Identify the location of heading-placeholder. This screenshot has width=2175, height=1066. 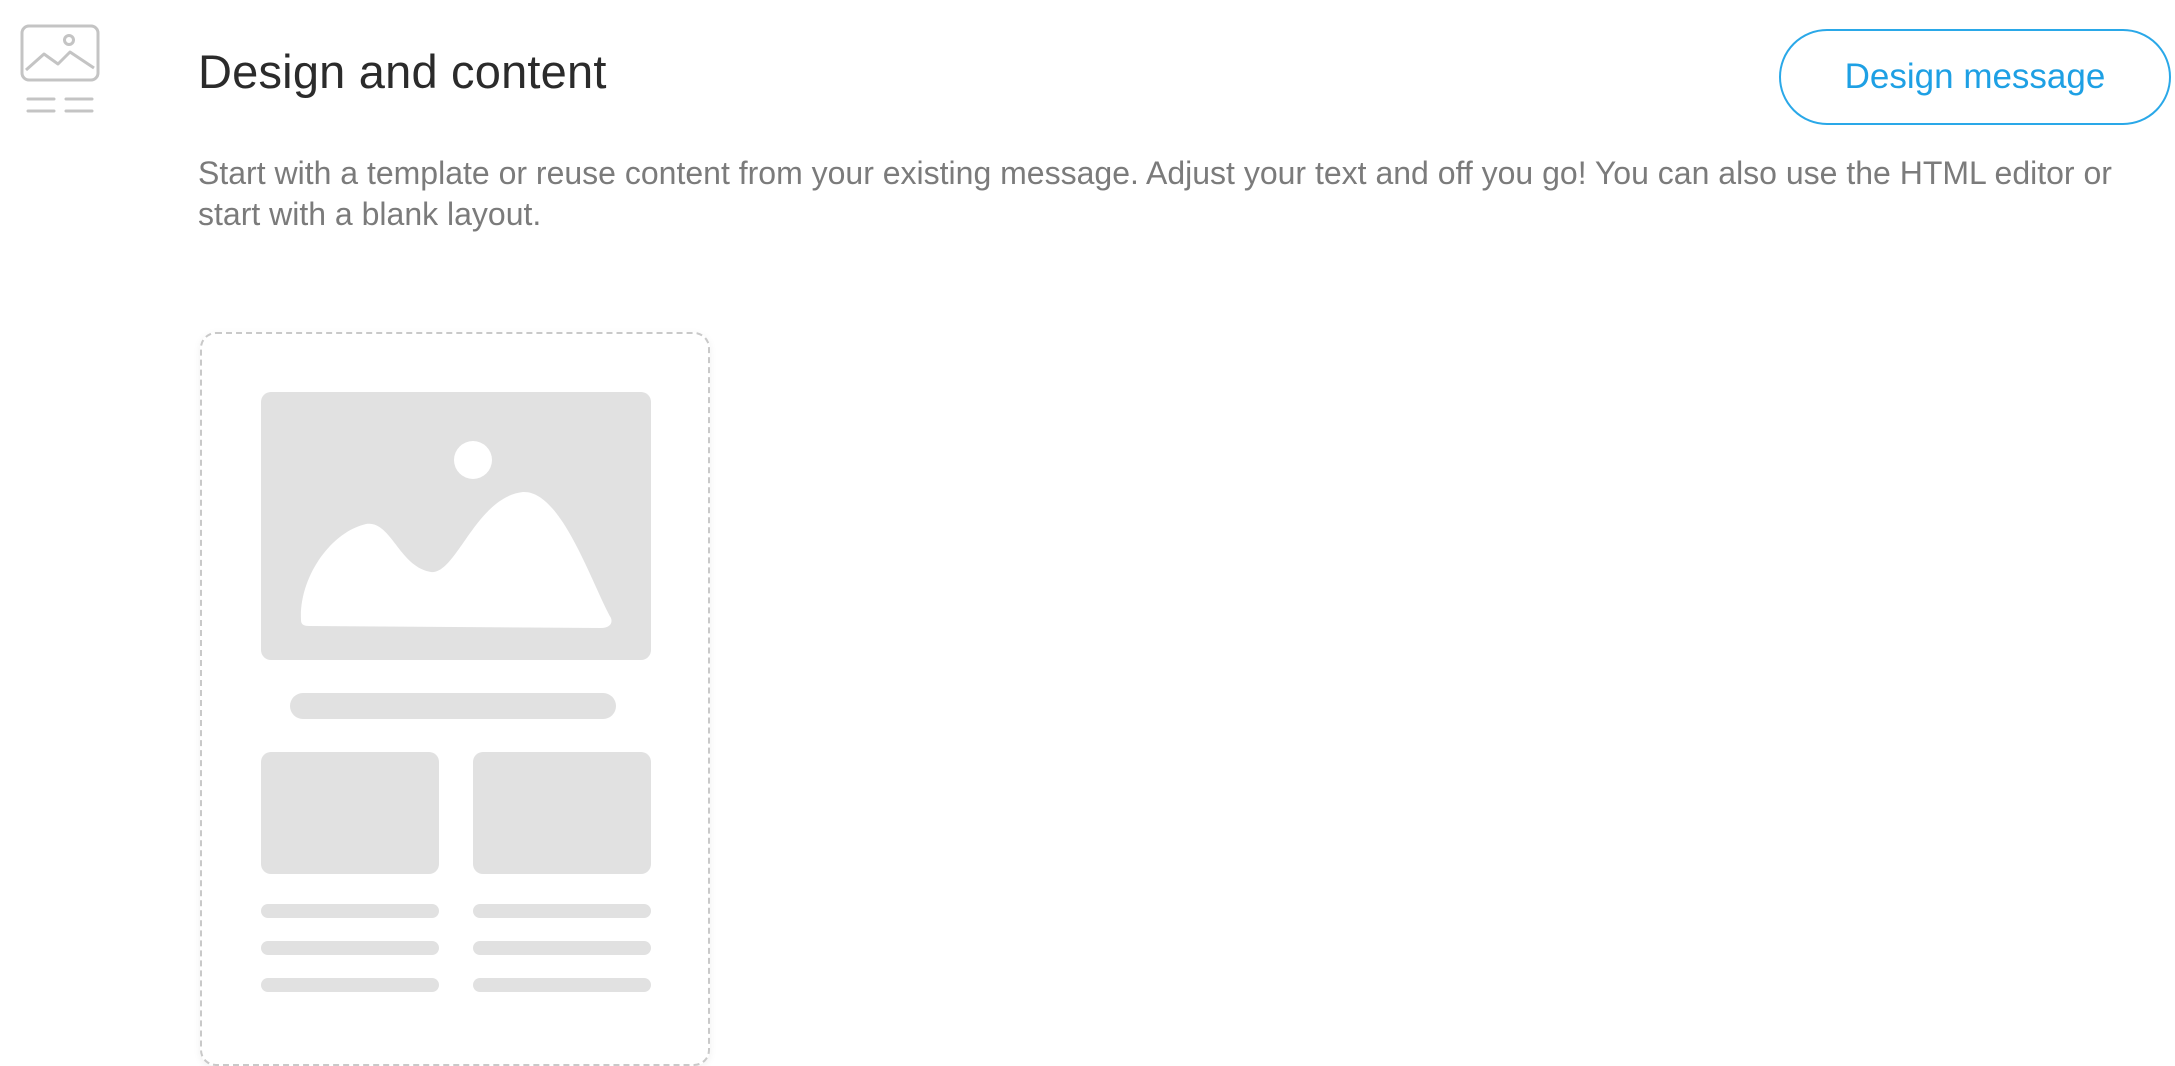
(453, 706).